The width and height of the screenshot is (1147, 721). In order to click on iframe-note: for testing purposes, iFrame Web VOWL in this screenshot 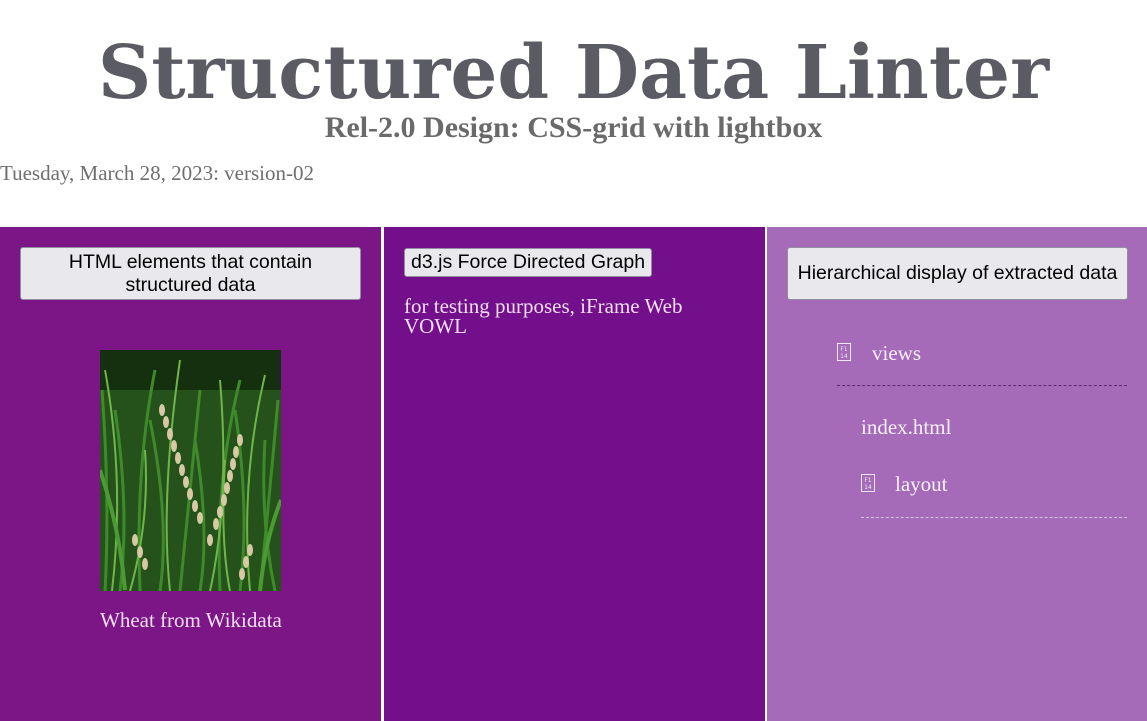, I will do `click(543, 316)`.